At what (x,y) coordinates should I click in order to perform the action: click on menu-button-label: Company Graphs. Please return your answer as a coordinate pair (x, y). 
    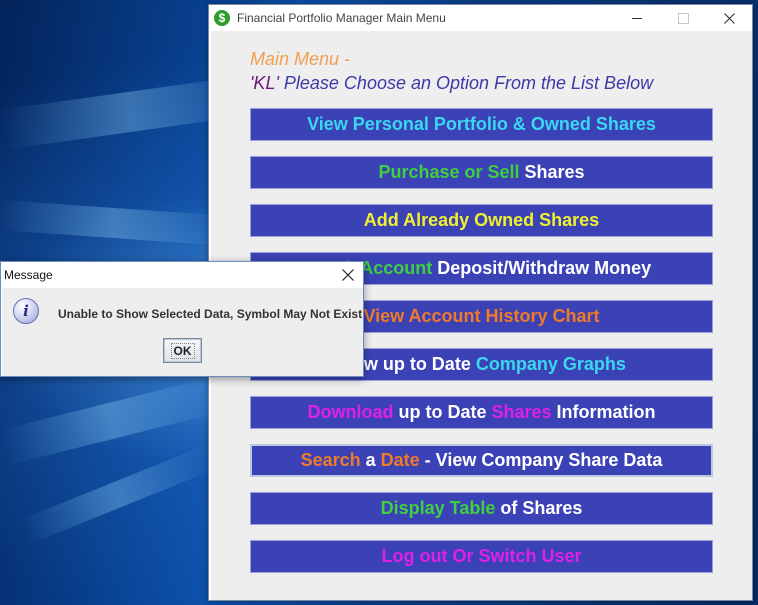
    Looking at the image, I should click on (550, 364).